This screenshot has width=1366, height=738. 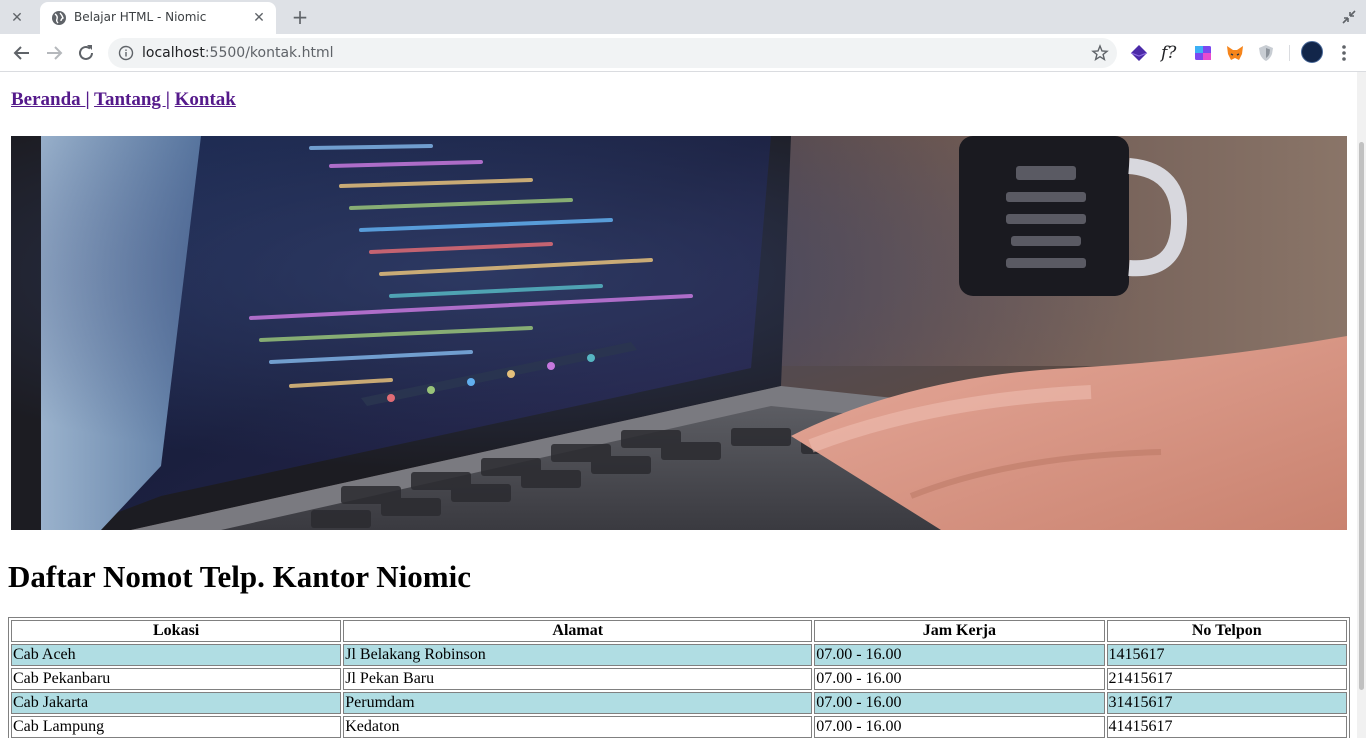 What do you see at coordinates (1203, 53) in the screenshot?
I see `window-resizer-extension-icon` at bounding box center [1203, 53].